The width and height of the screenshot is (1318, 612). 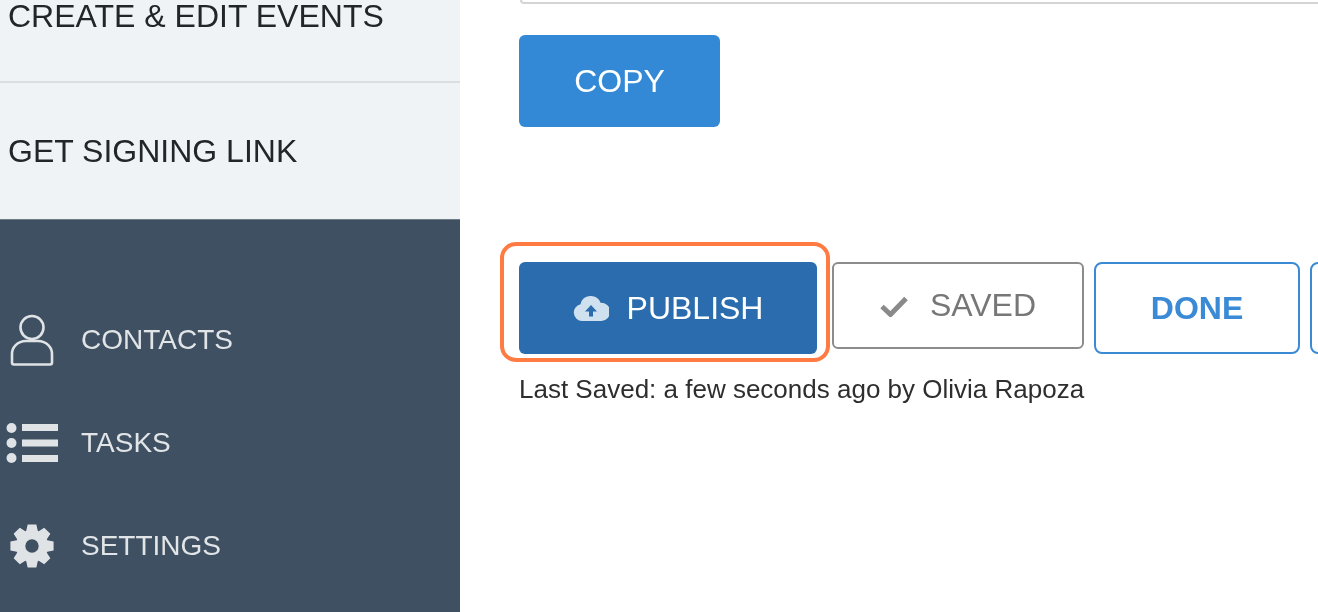 I want to click on person-icon, so click(x=32, y=339).